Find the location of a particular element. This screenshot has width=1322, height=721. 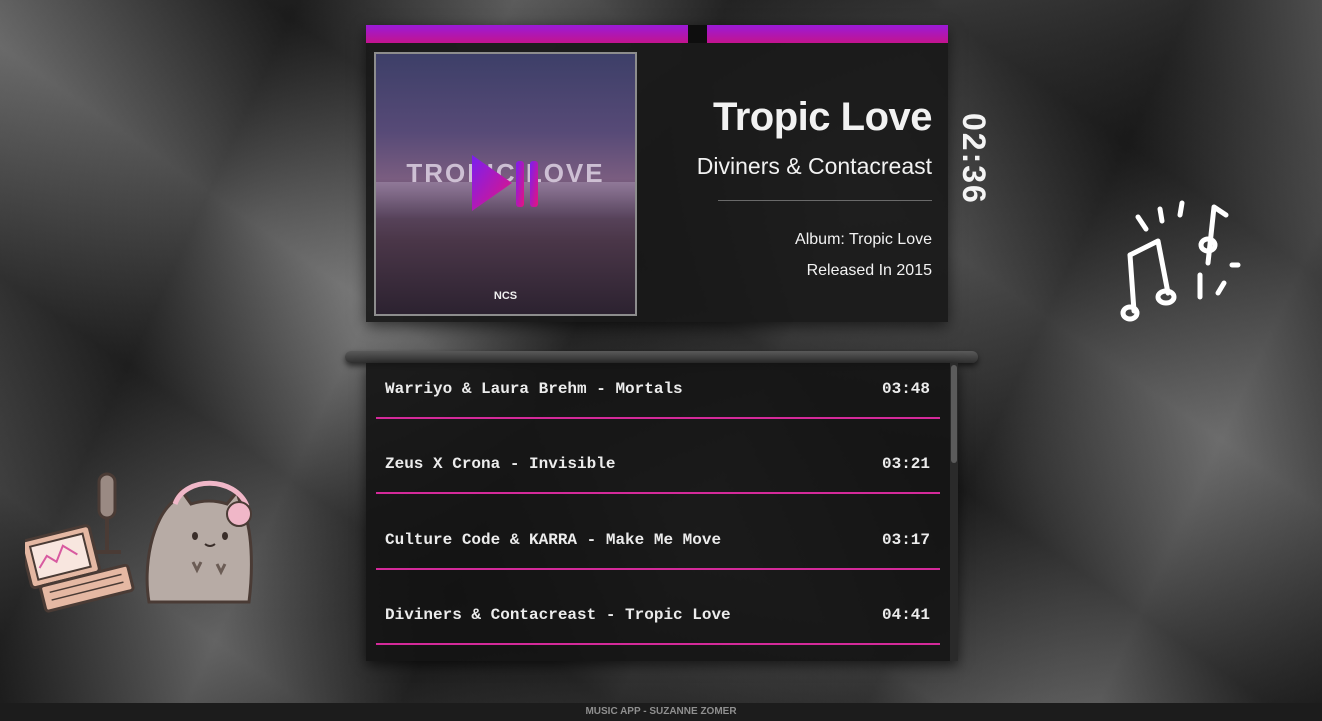

track-title: Tropic Love is located at coordinates (823, 117).